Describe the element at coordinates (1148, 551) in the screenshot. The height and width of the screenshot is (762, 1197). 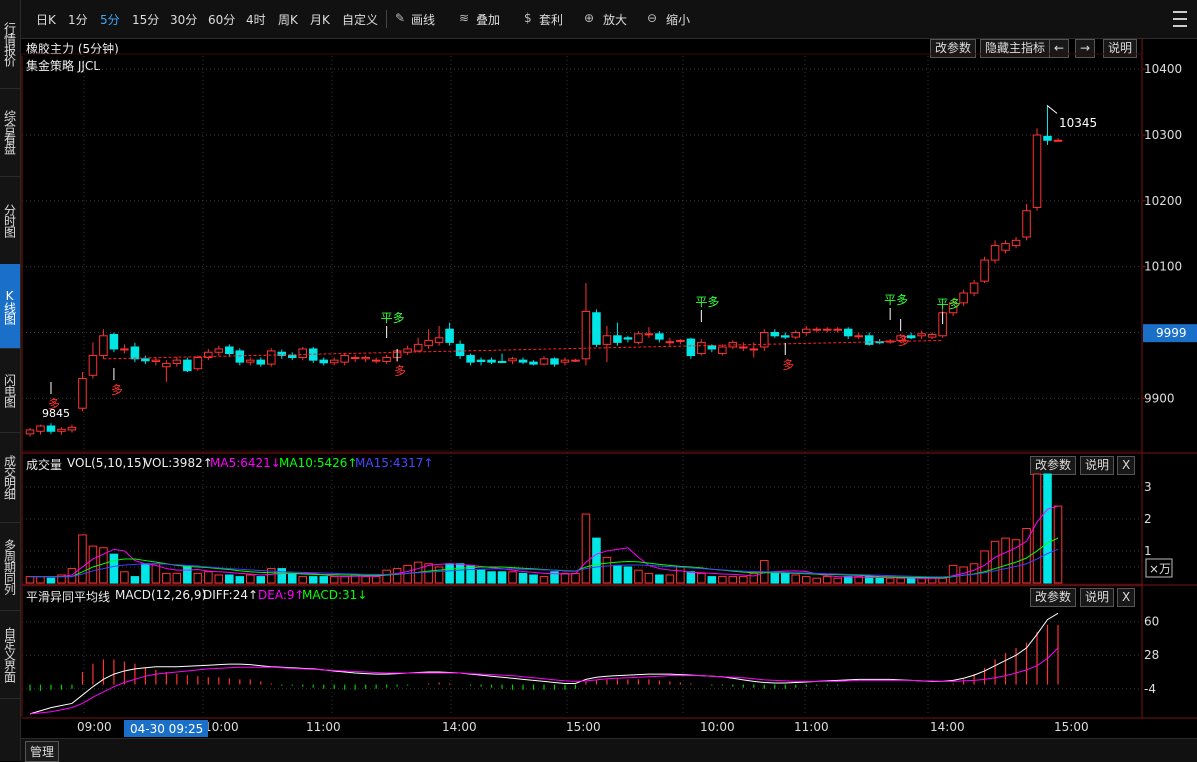
I see `volume-tick-label: 1` at that location.